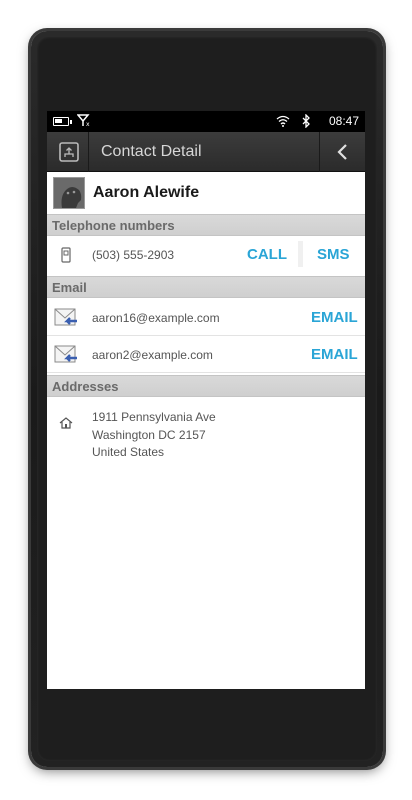  What do you see at coordinates (128, 452) in the screenshot?
I see `address-line-3: United States` at bounding box center [128, 452].